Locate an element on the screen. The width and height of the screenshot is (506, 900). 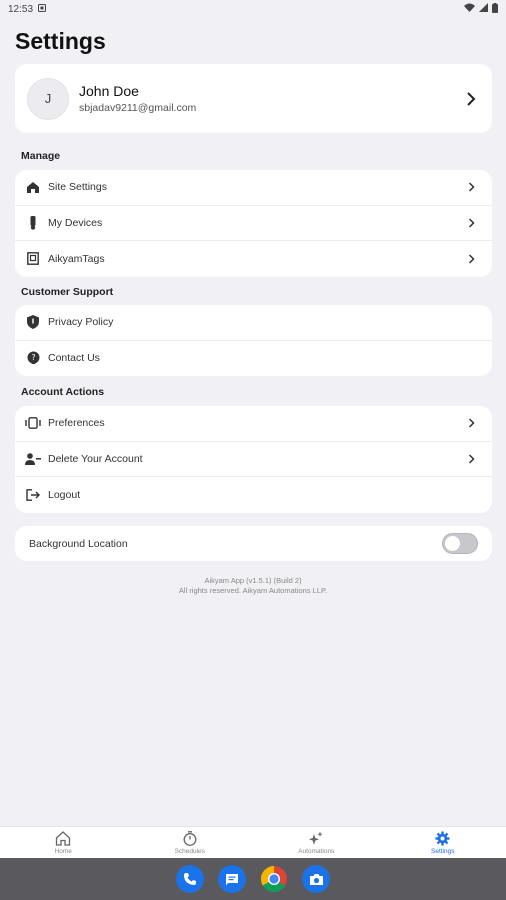
profile-name: John Doe is located at coordinates (109, 91).